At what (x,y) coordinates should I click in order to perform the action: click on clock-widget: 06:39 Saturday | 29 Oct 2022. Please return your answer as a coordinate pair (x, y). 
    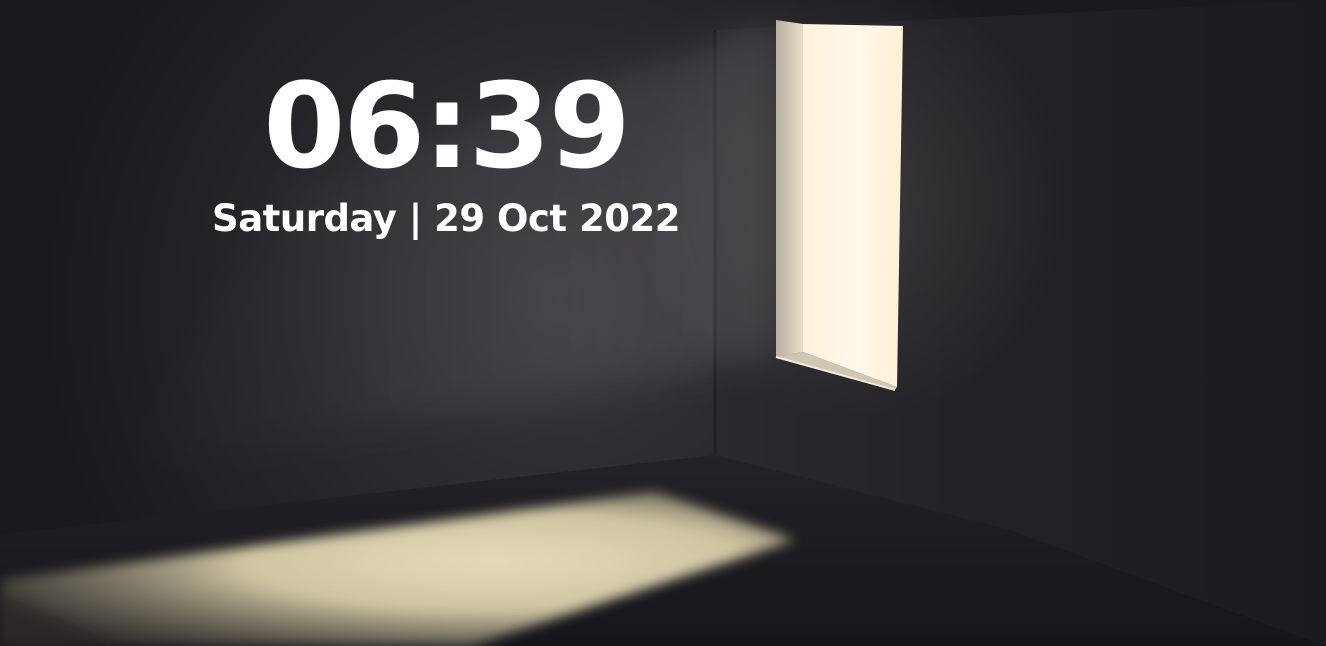
    Looking at the image, I should click on (446, 152).